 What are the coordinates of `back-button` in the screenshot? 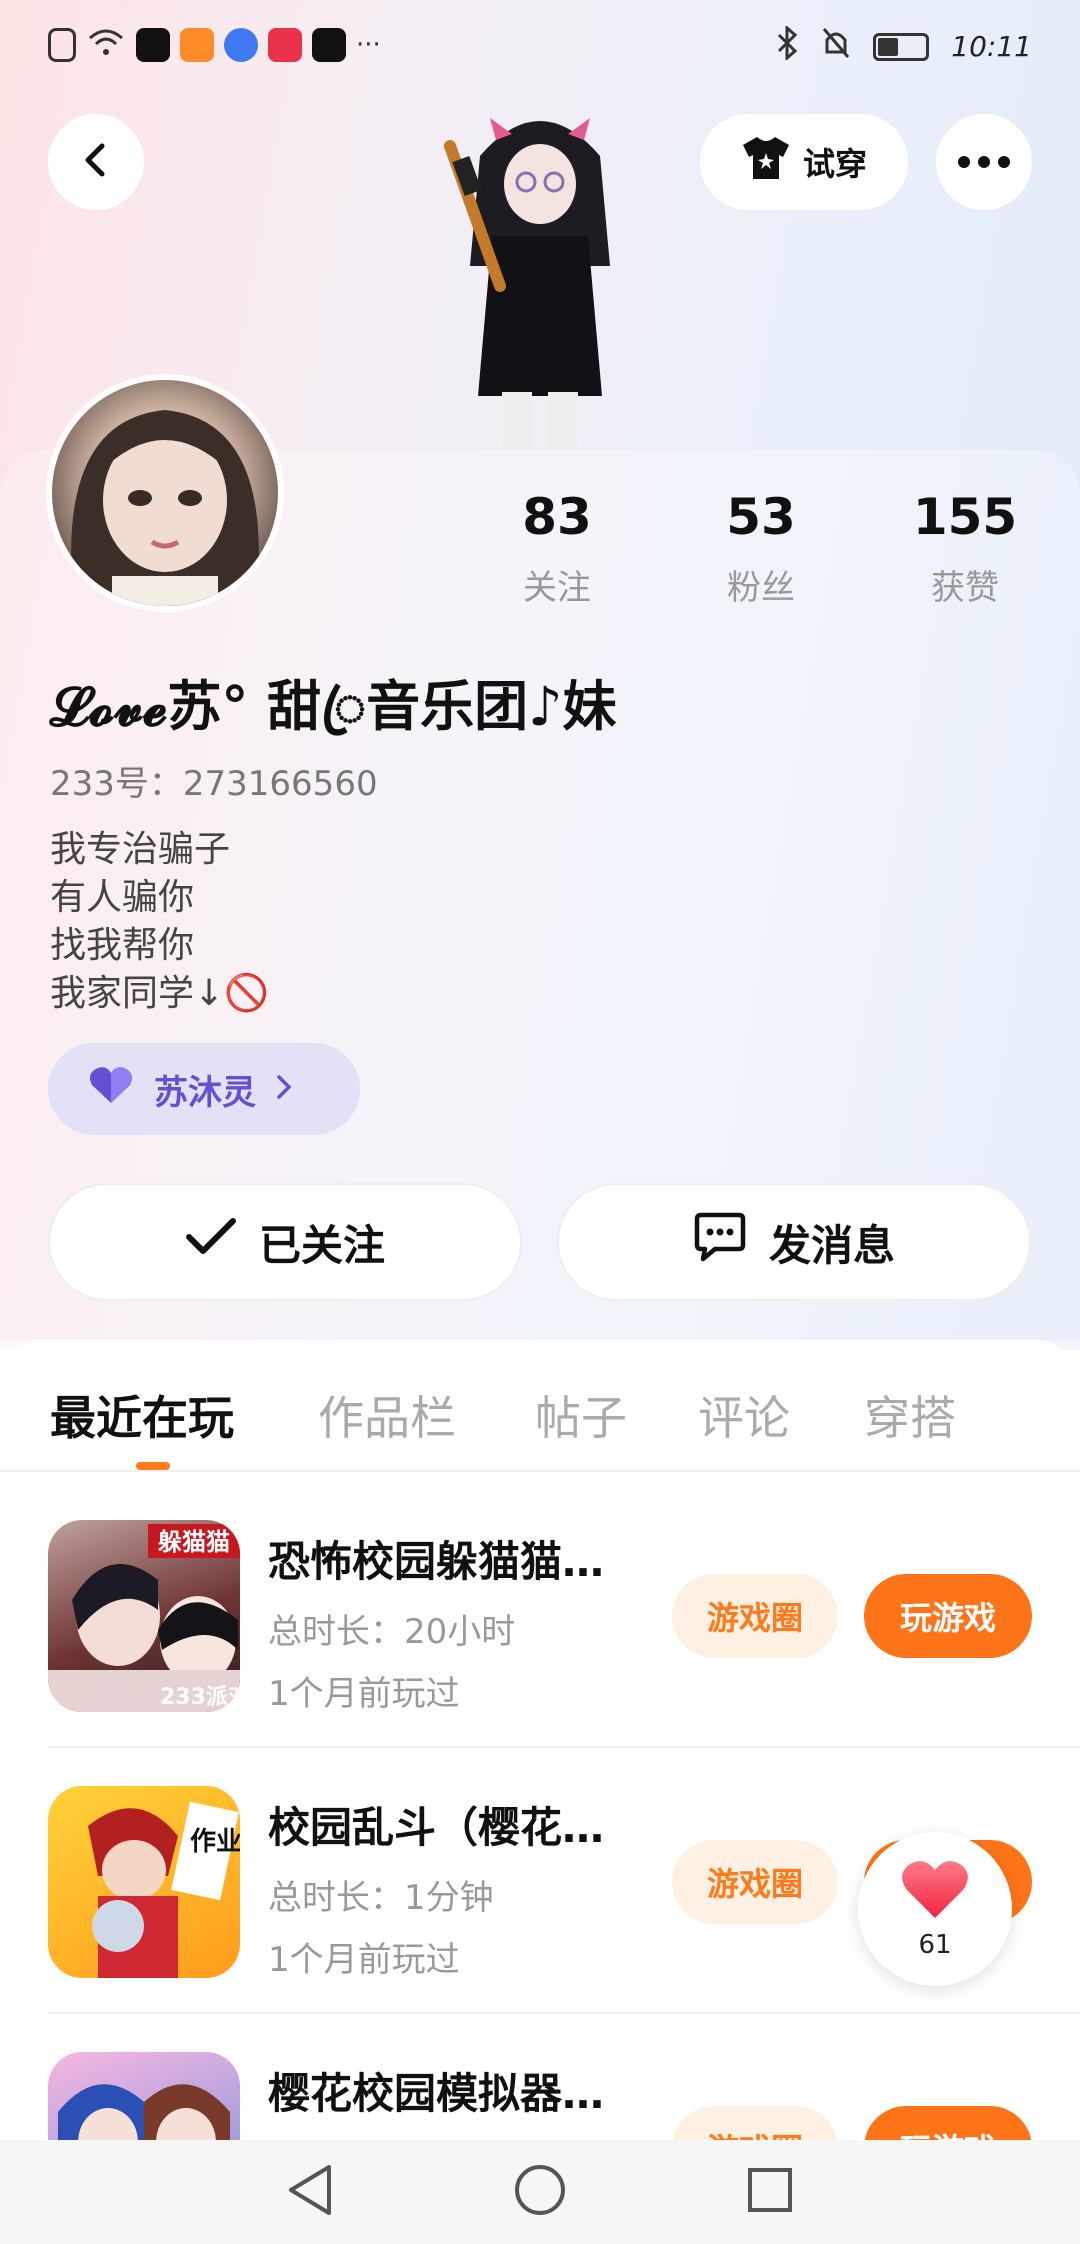 It's located at (96, 162).